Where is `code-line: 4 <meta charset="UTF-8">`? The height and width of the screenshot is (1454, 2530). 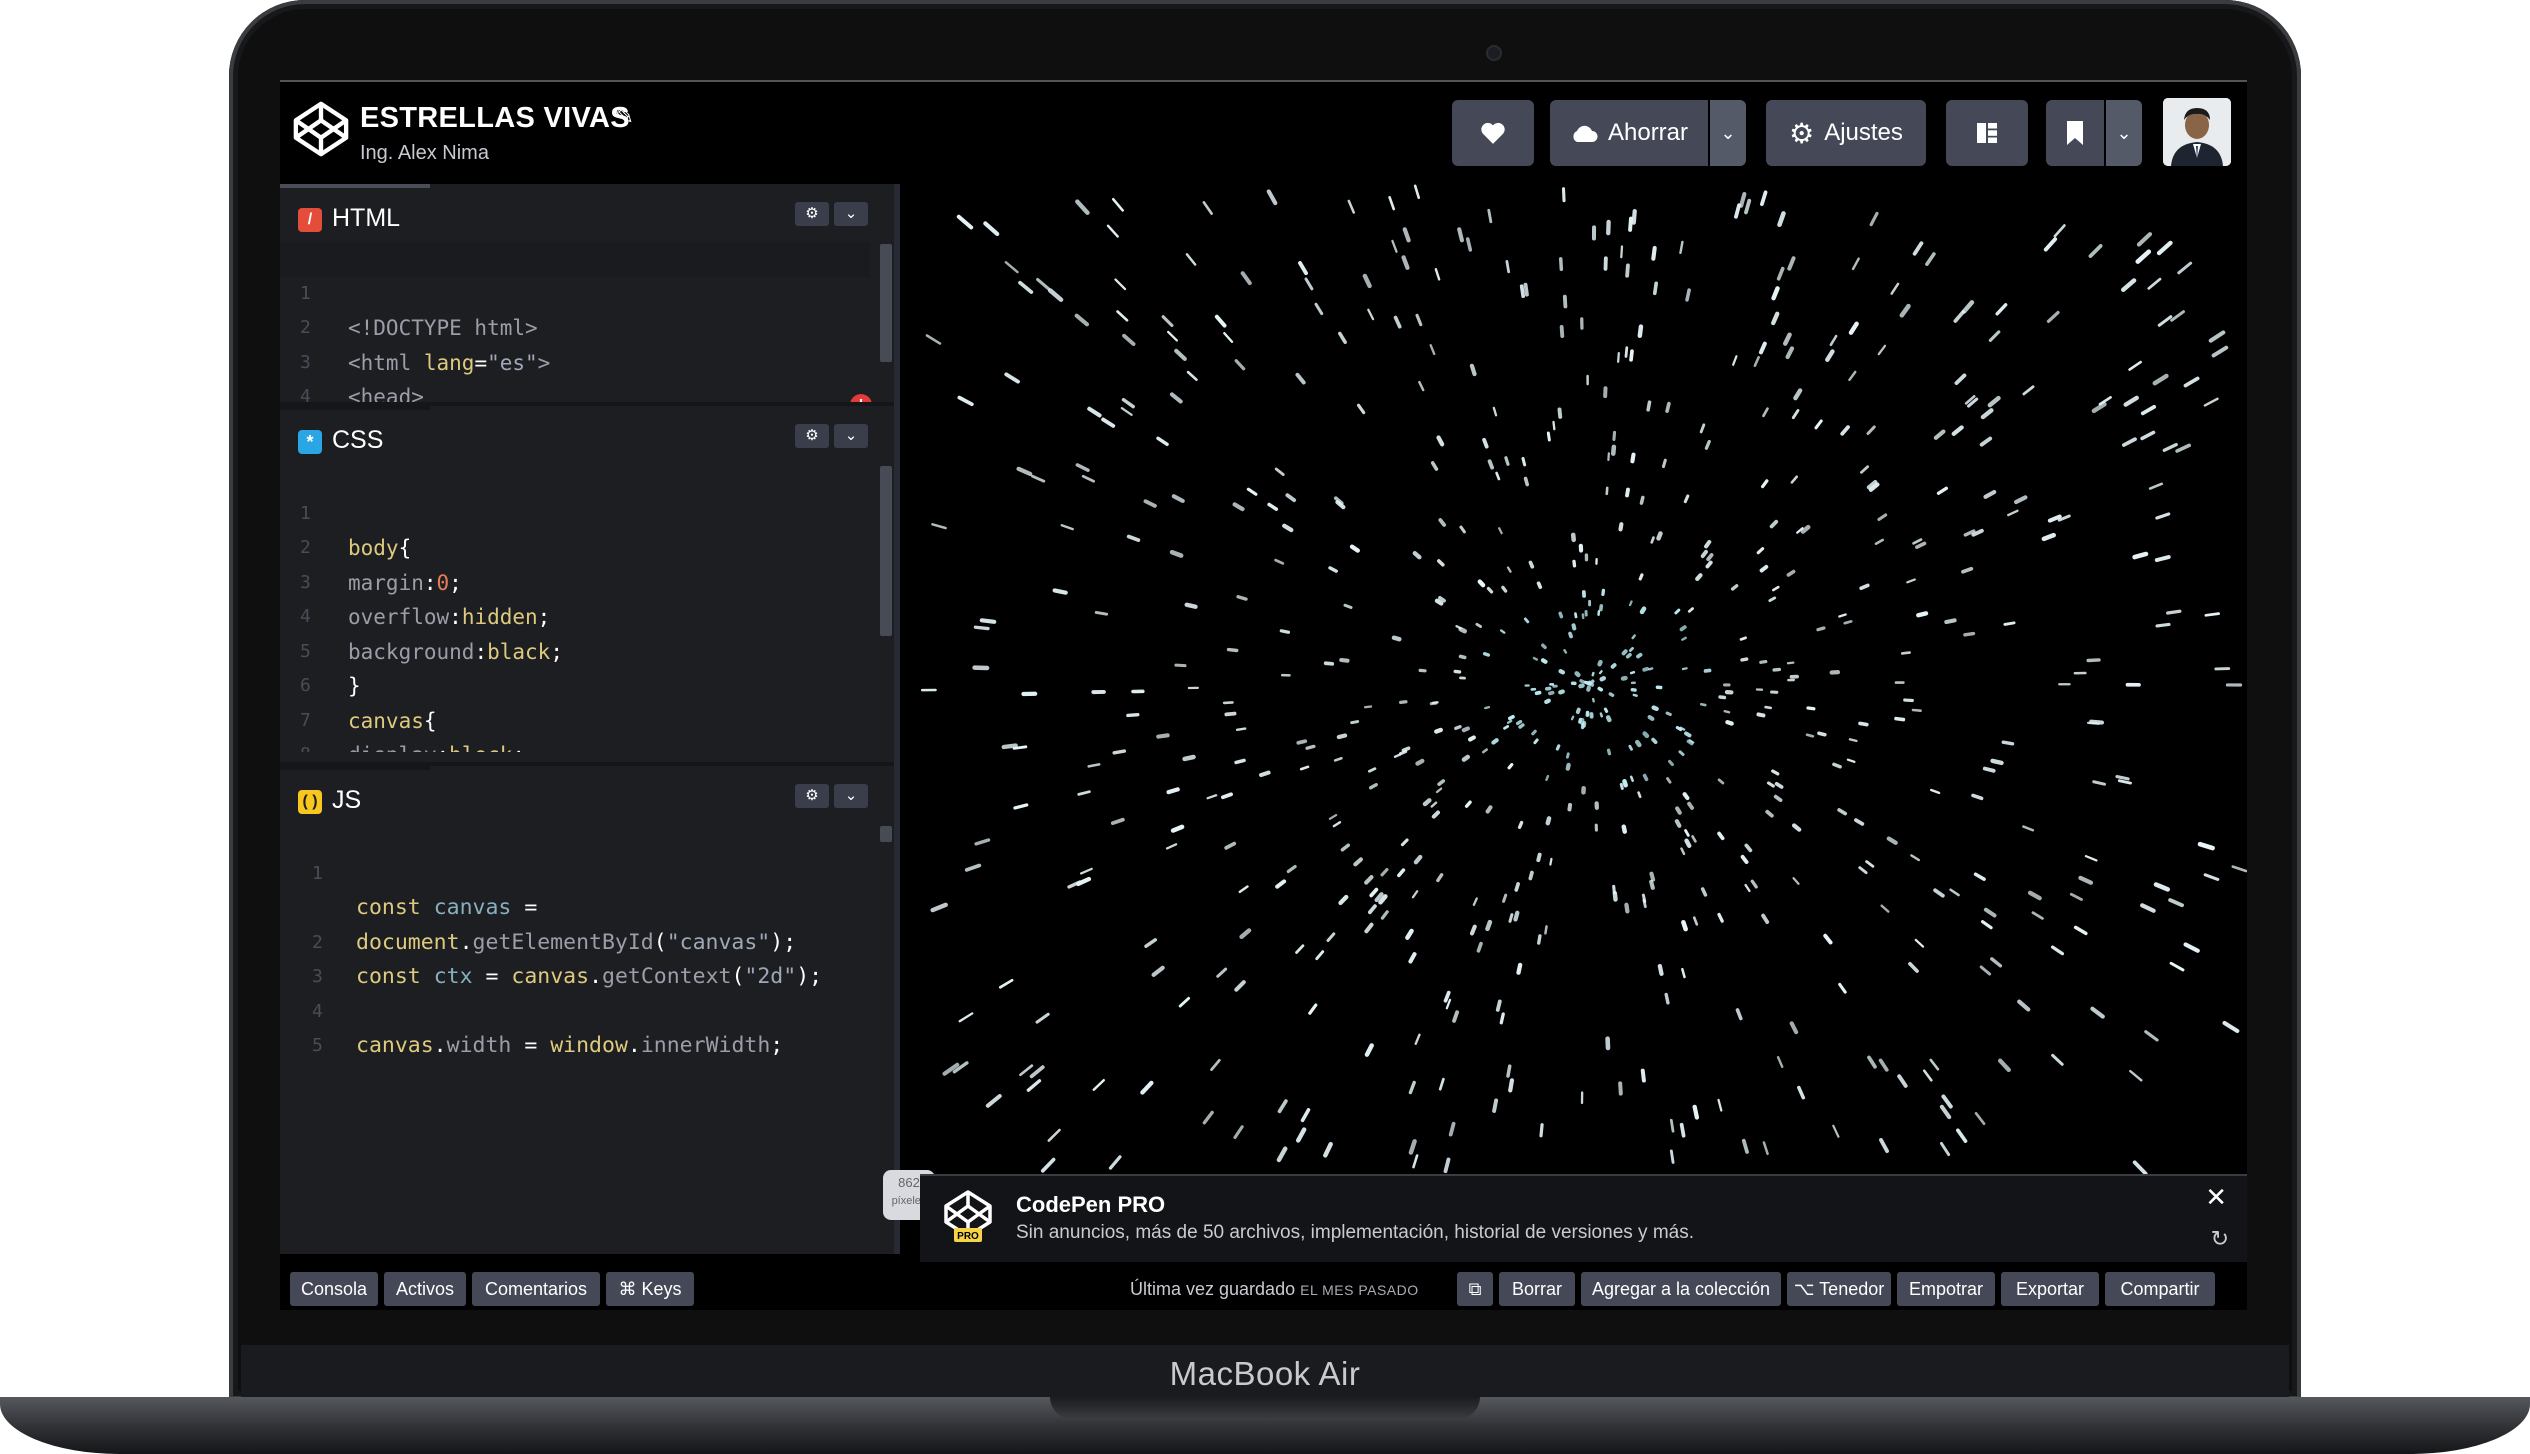 code-line: 4 <meta charset="UTF-8"> is located at coordinates (305, 394).